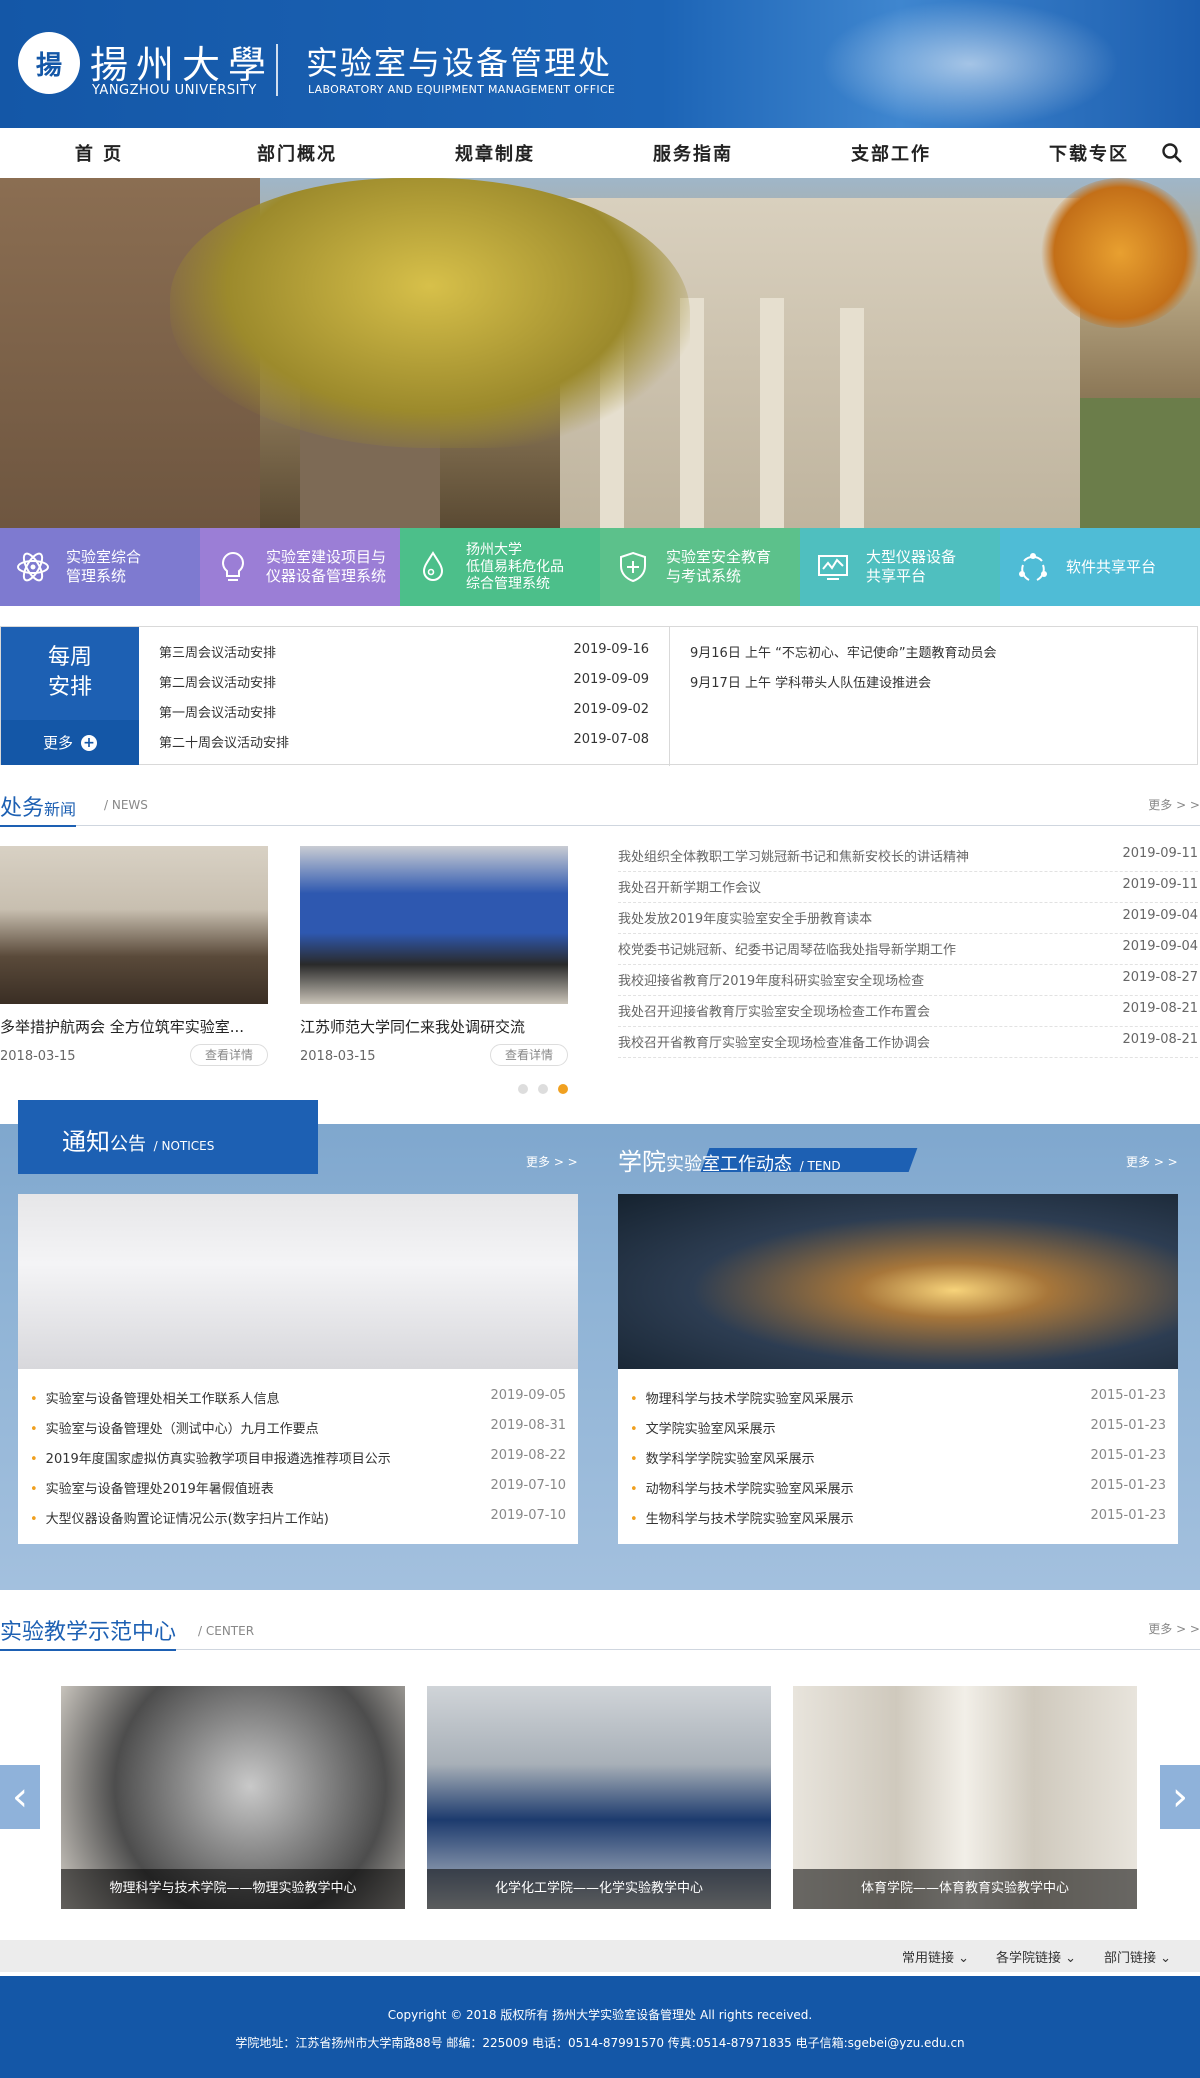 Image resolution: width=1200 pixels, height=2078 pixels. I want to click on news-item-title: 我处组织全体教职工学习姚冠新书记和焦新安校长的讲话精神, so click(794, 857).